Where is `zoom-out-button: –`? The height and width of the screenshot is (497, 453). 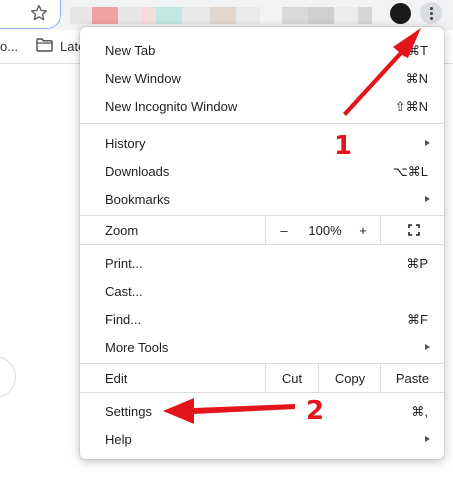
zoom-out-button: – is located at coordinates (284, 230).